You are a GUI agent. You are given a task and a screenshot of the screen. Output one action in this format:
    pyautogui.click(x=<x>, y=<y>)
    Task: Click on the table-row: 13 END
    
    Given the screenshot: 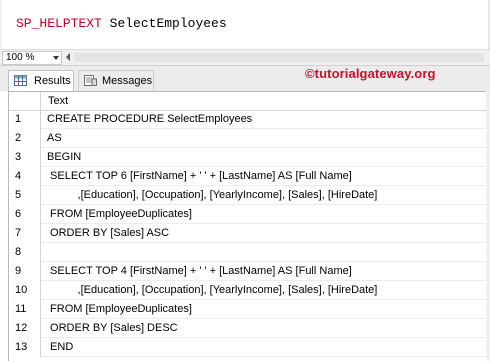 What is the action you would take?
    pyautogui.click(x=249, y=347)
    